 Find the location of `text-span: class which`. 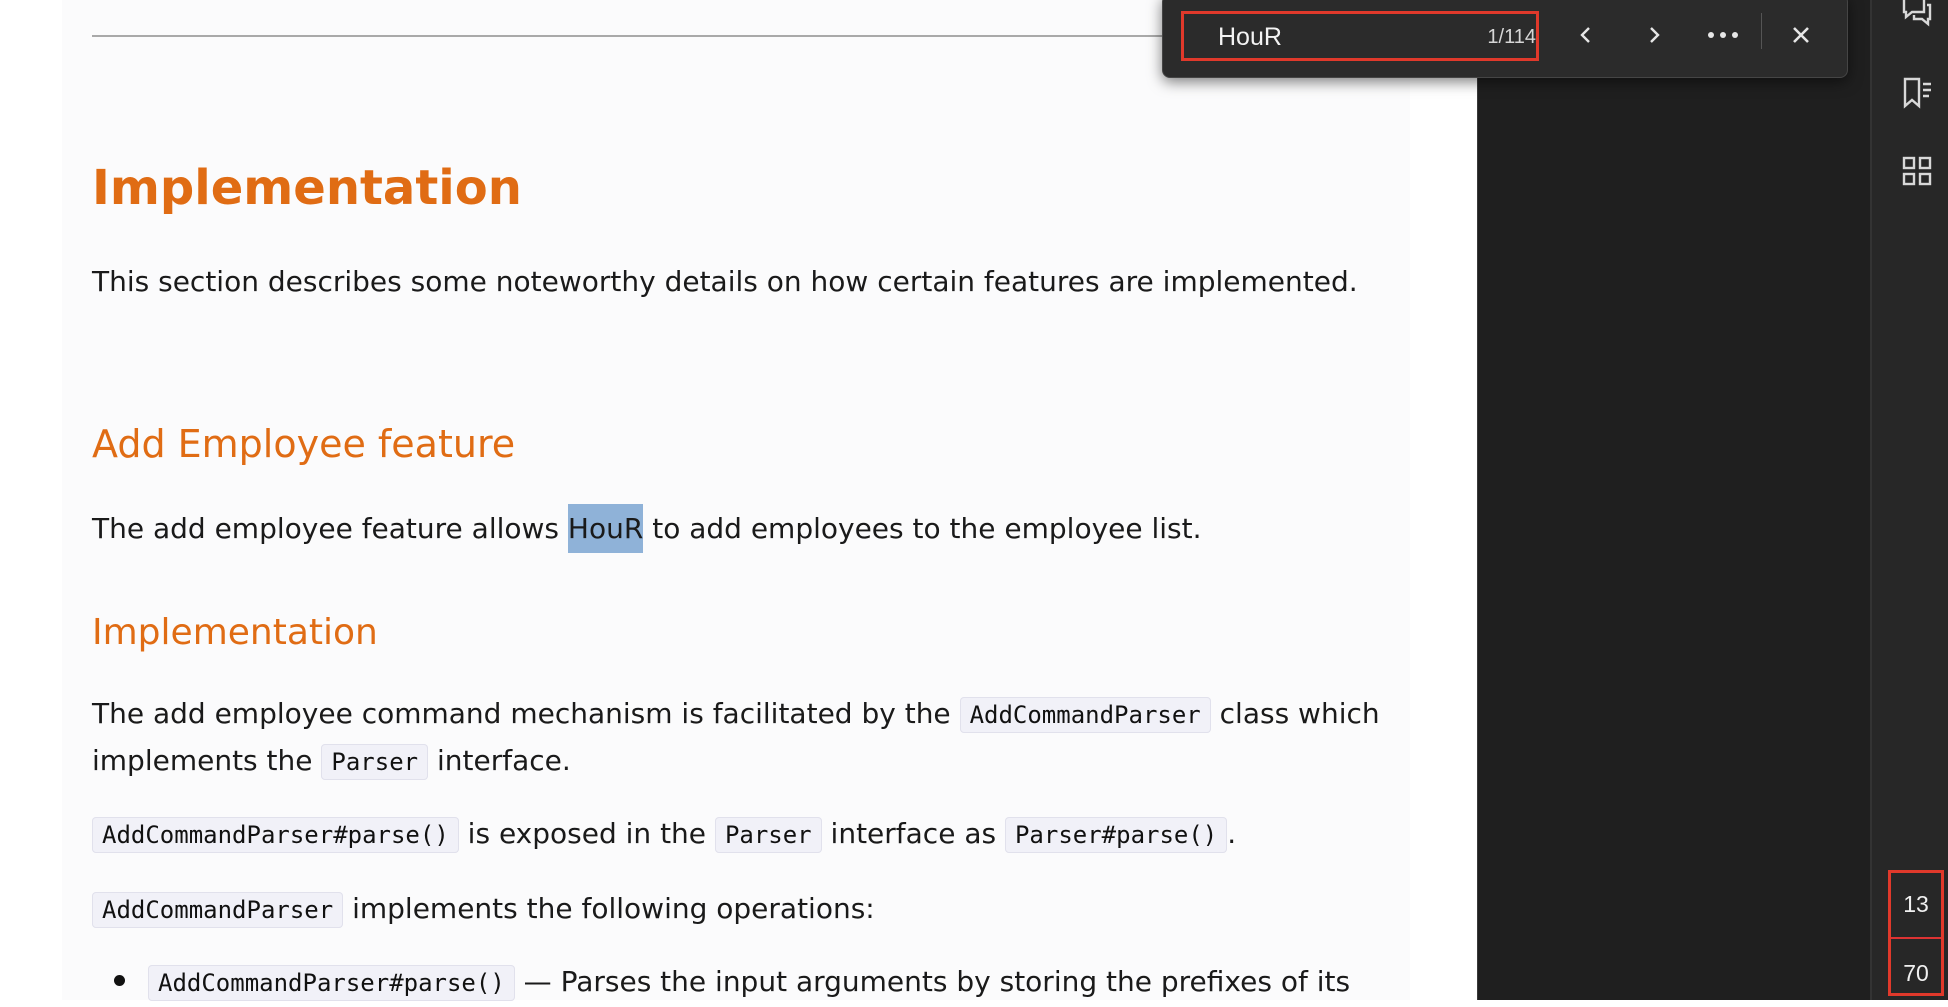

text-span: class which is located at coordinates (1295, 713).